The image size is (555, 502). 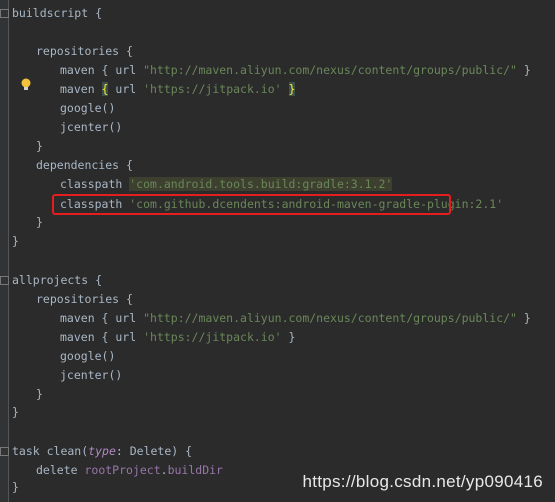 What do you see at coordinates (26, 84) in the screenshot?
I see `lightbulb-icon` at bounding box center [26, 84].